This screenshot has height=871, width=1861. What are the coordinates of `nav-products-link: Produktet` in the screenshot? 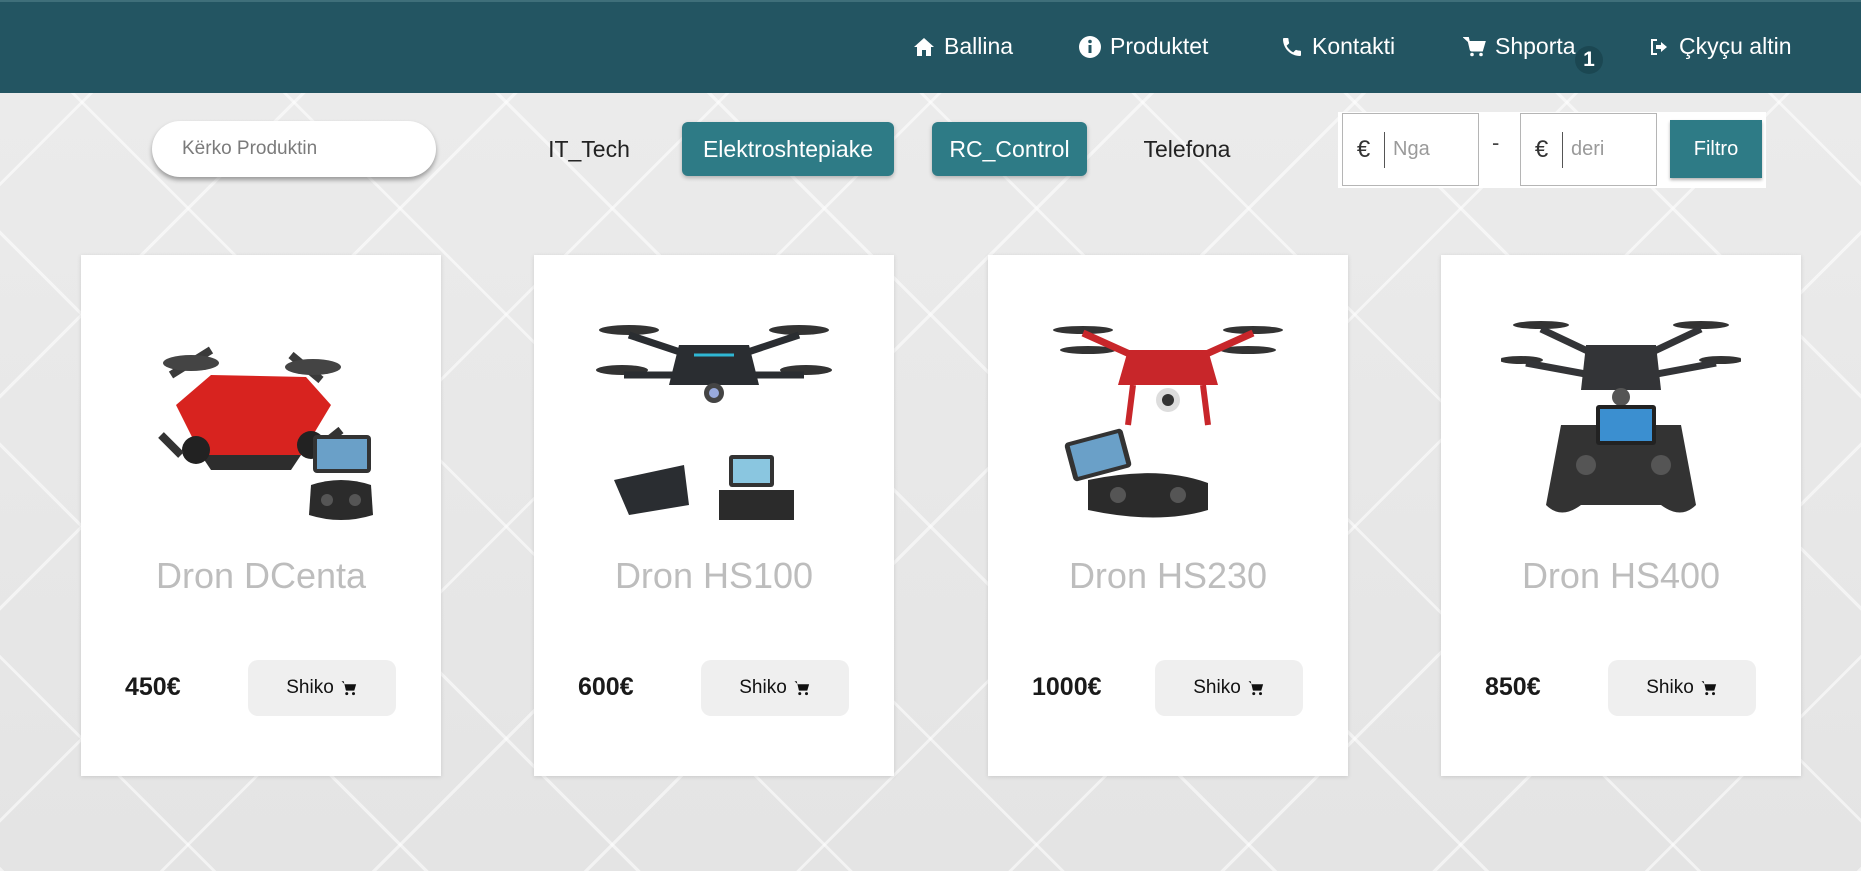 It's located at (1143, 46).